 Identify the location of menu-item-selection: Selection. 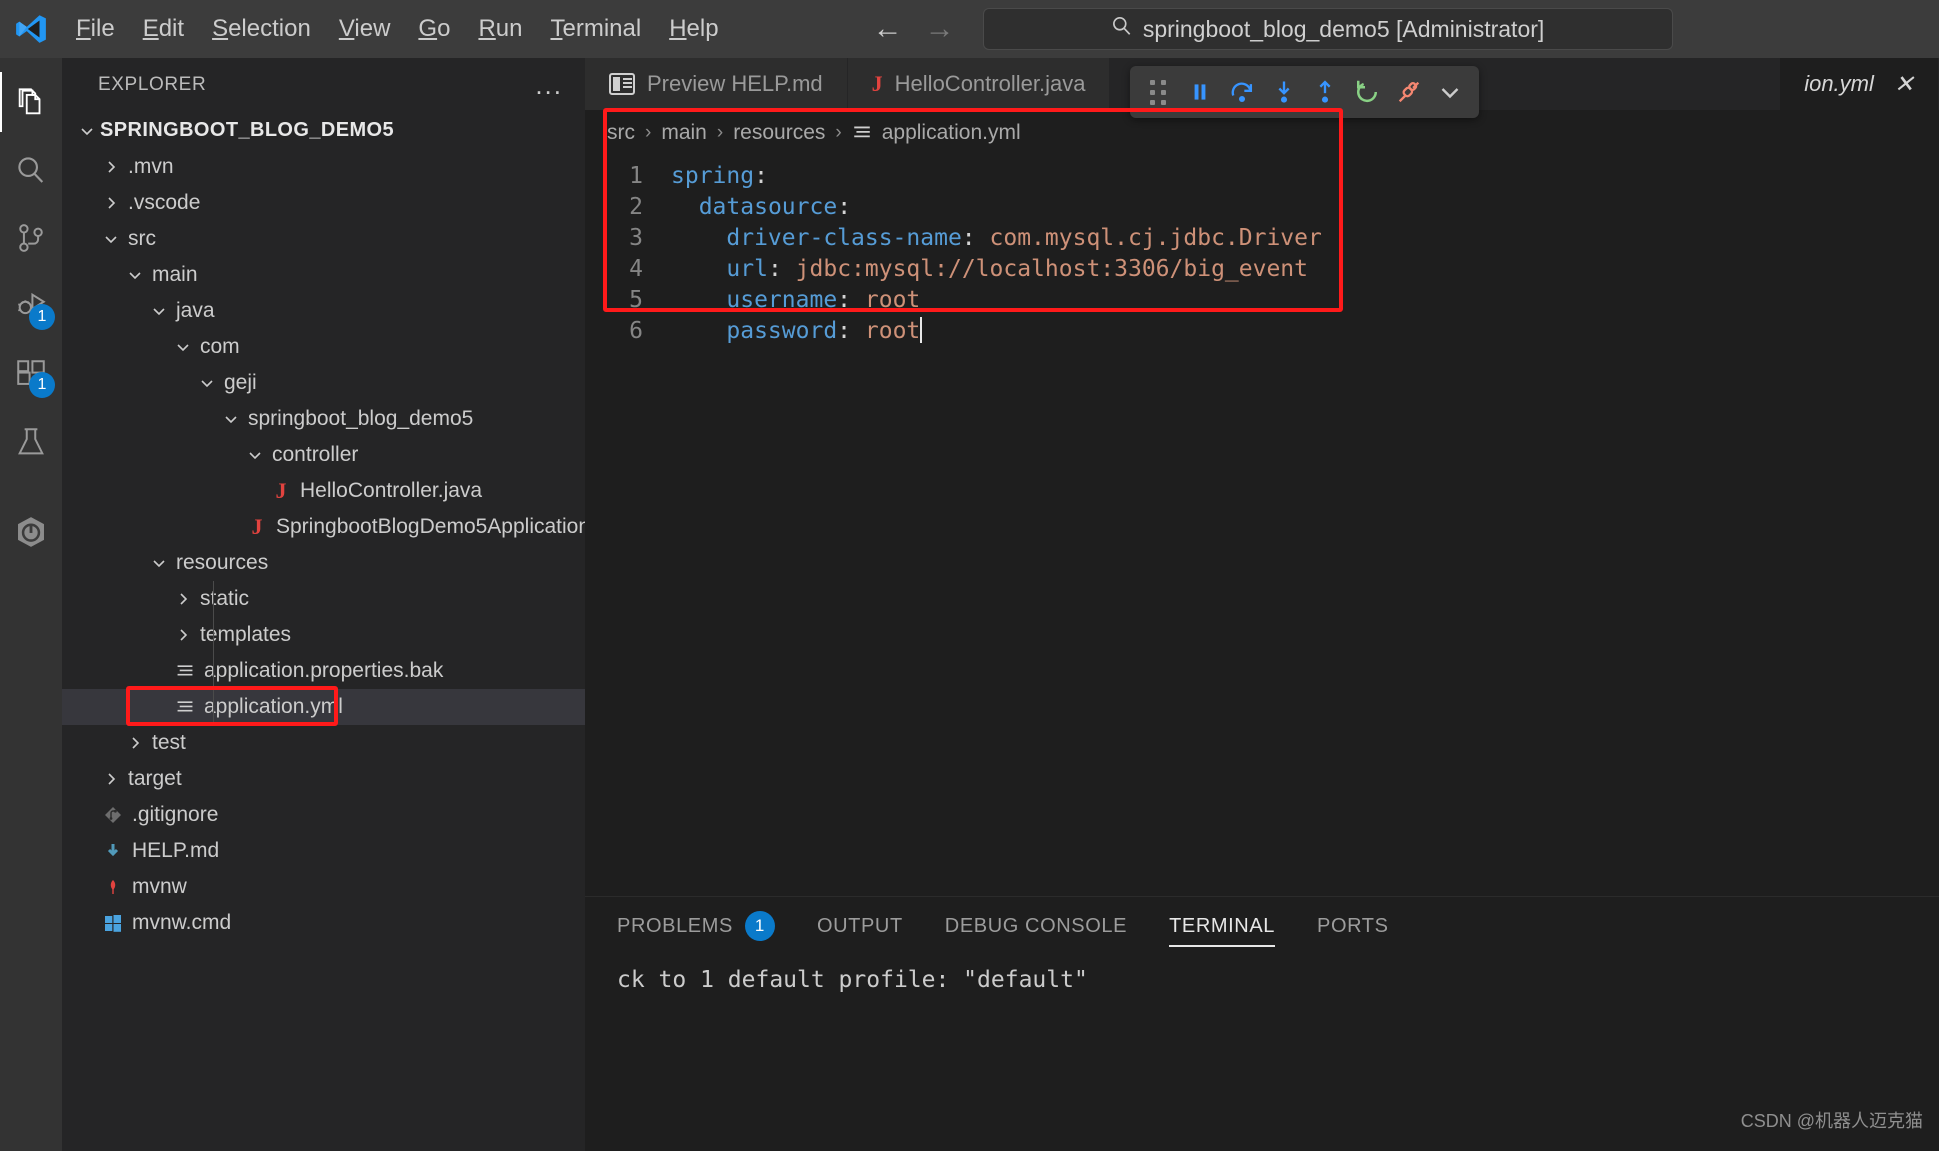
(261, 29).